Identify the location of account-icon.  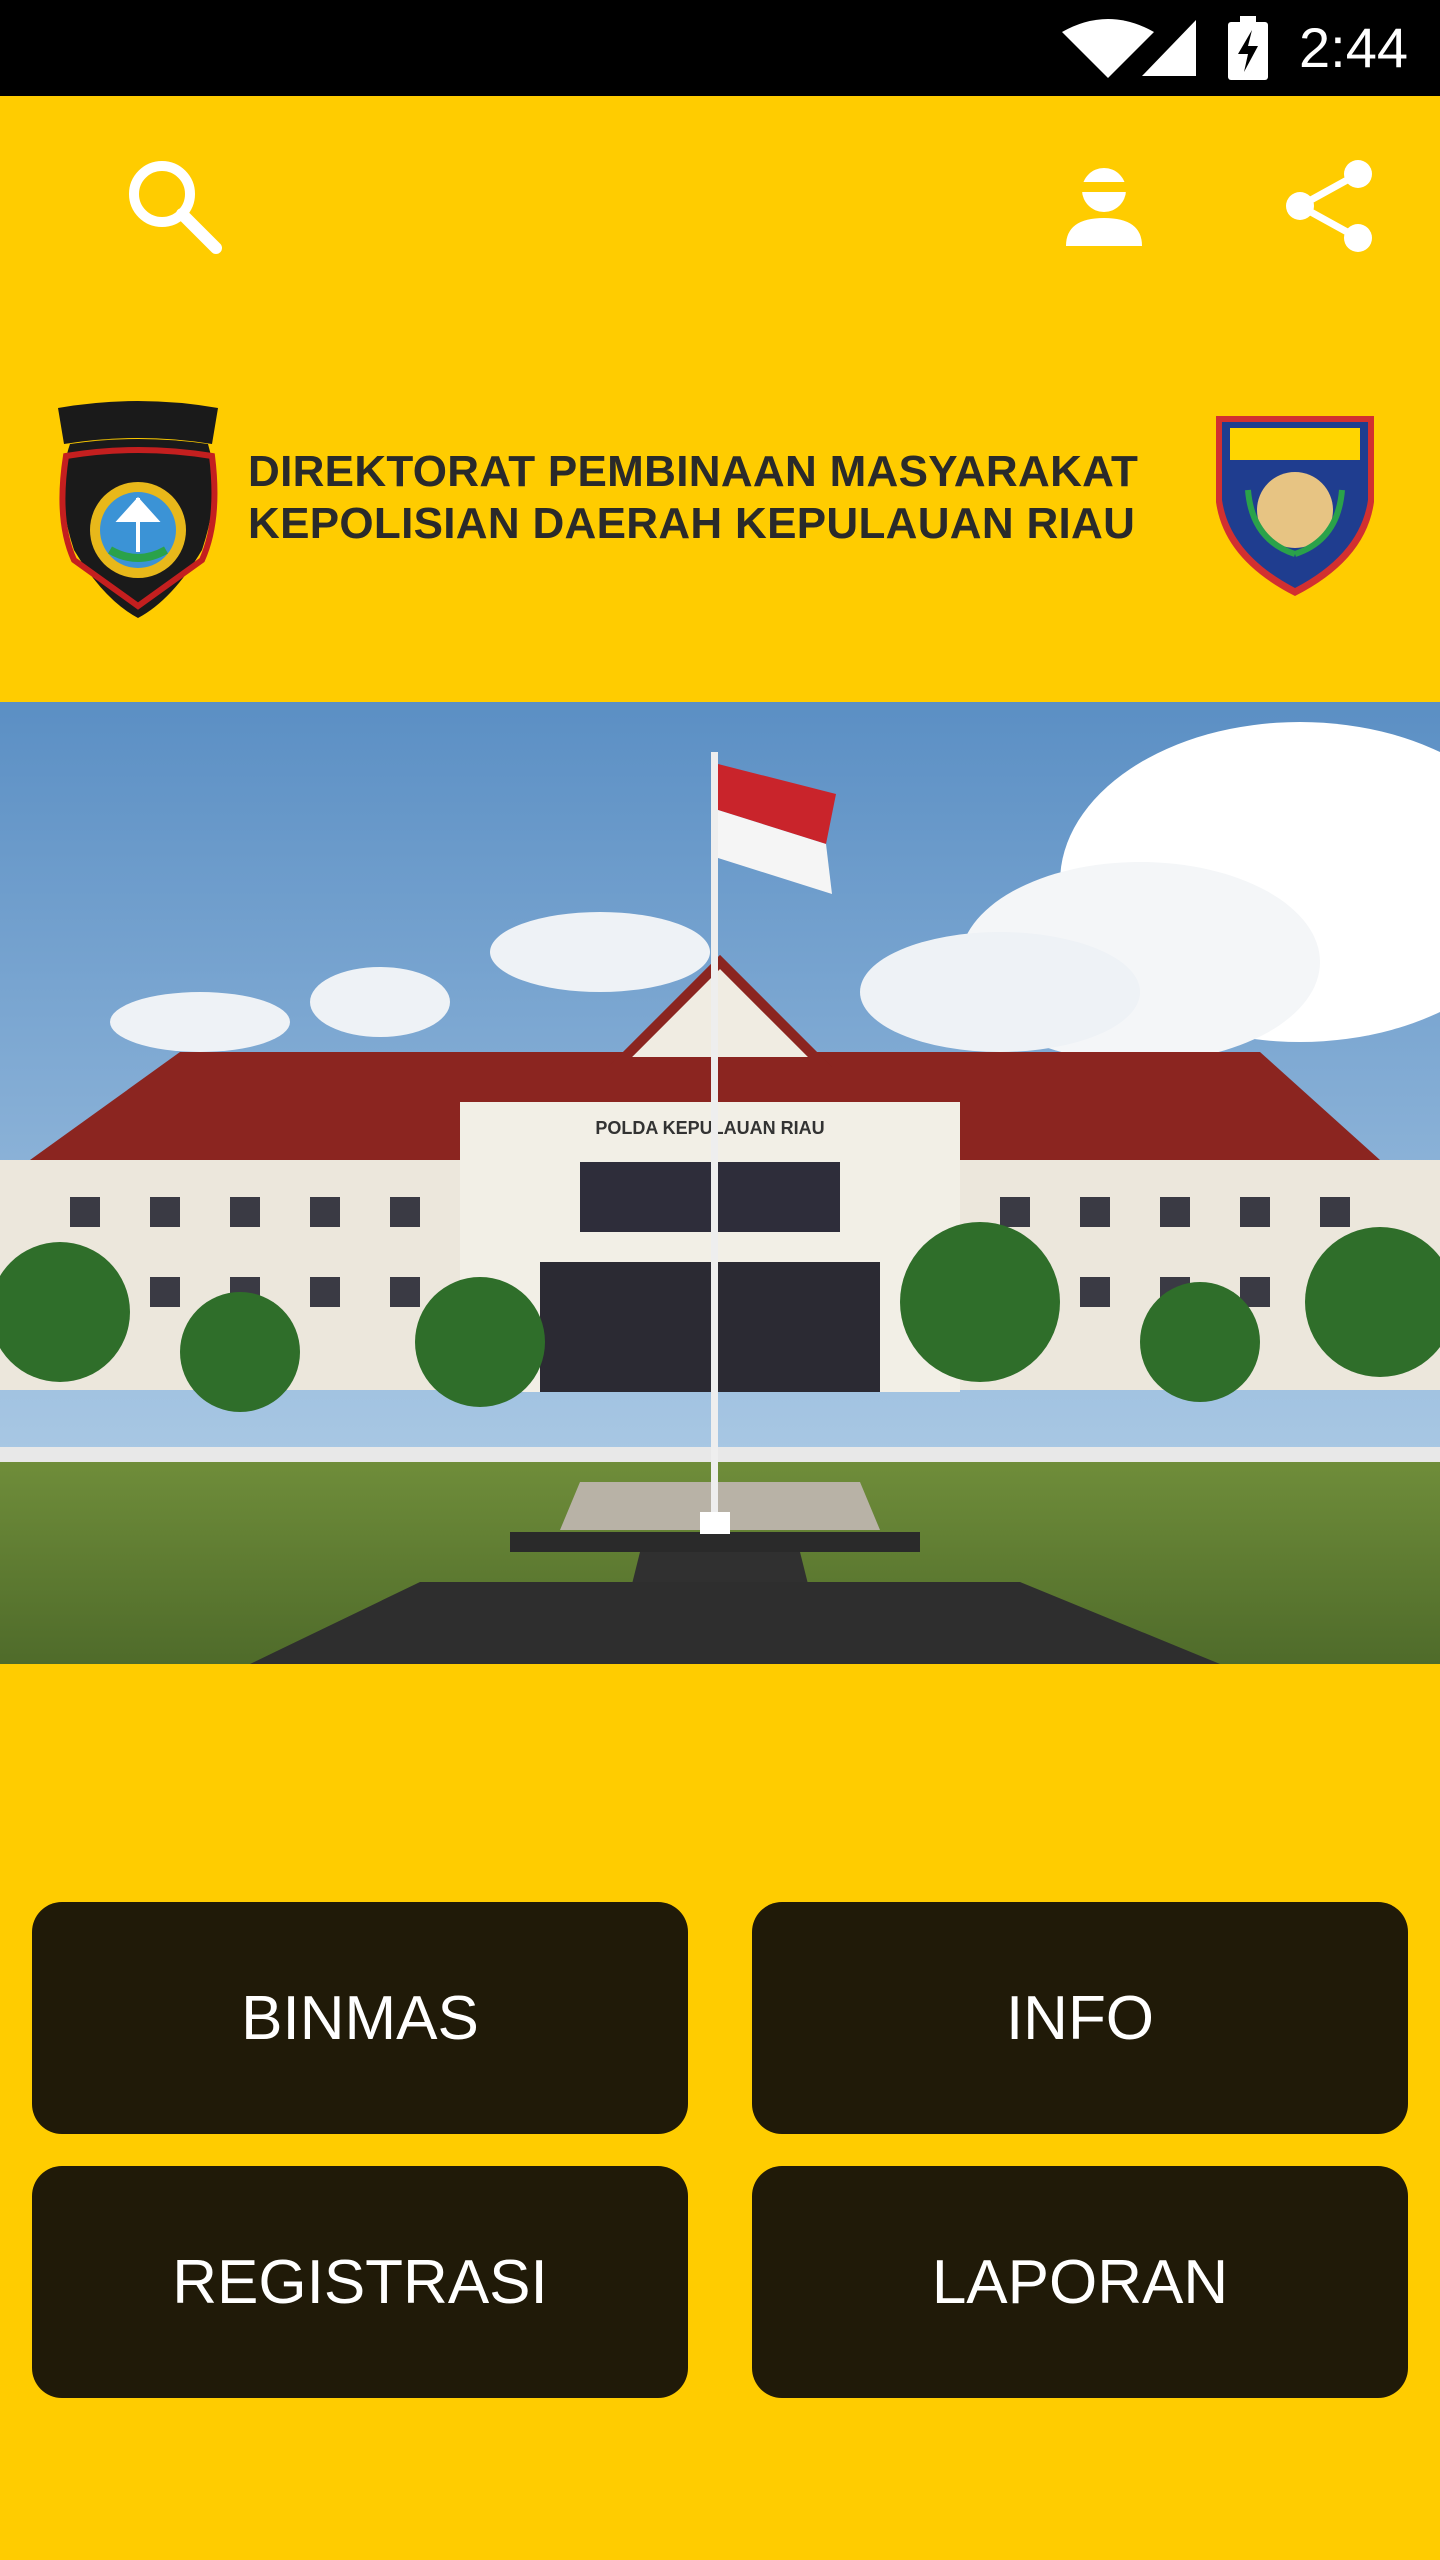
(1104, 204).